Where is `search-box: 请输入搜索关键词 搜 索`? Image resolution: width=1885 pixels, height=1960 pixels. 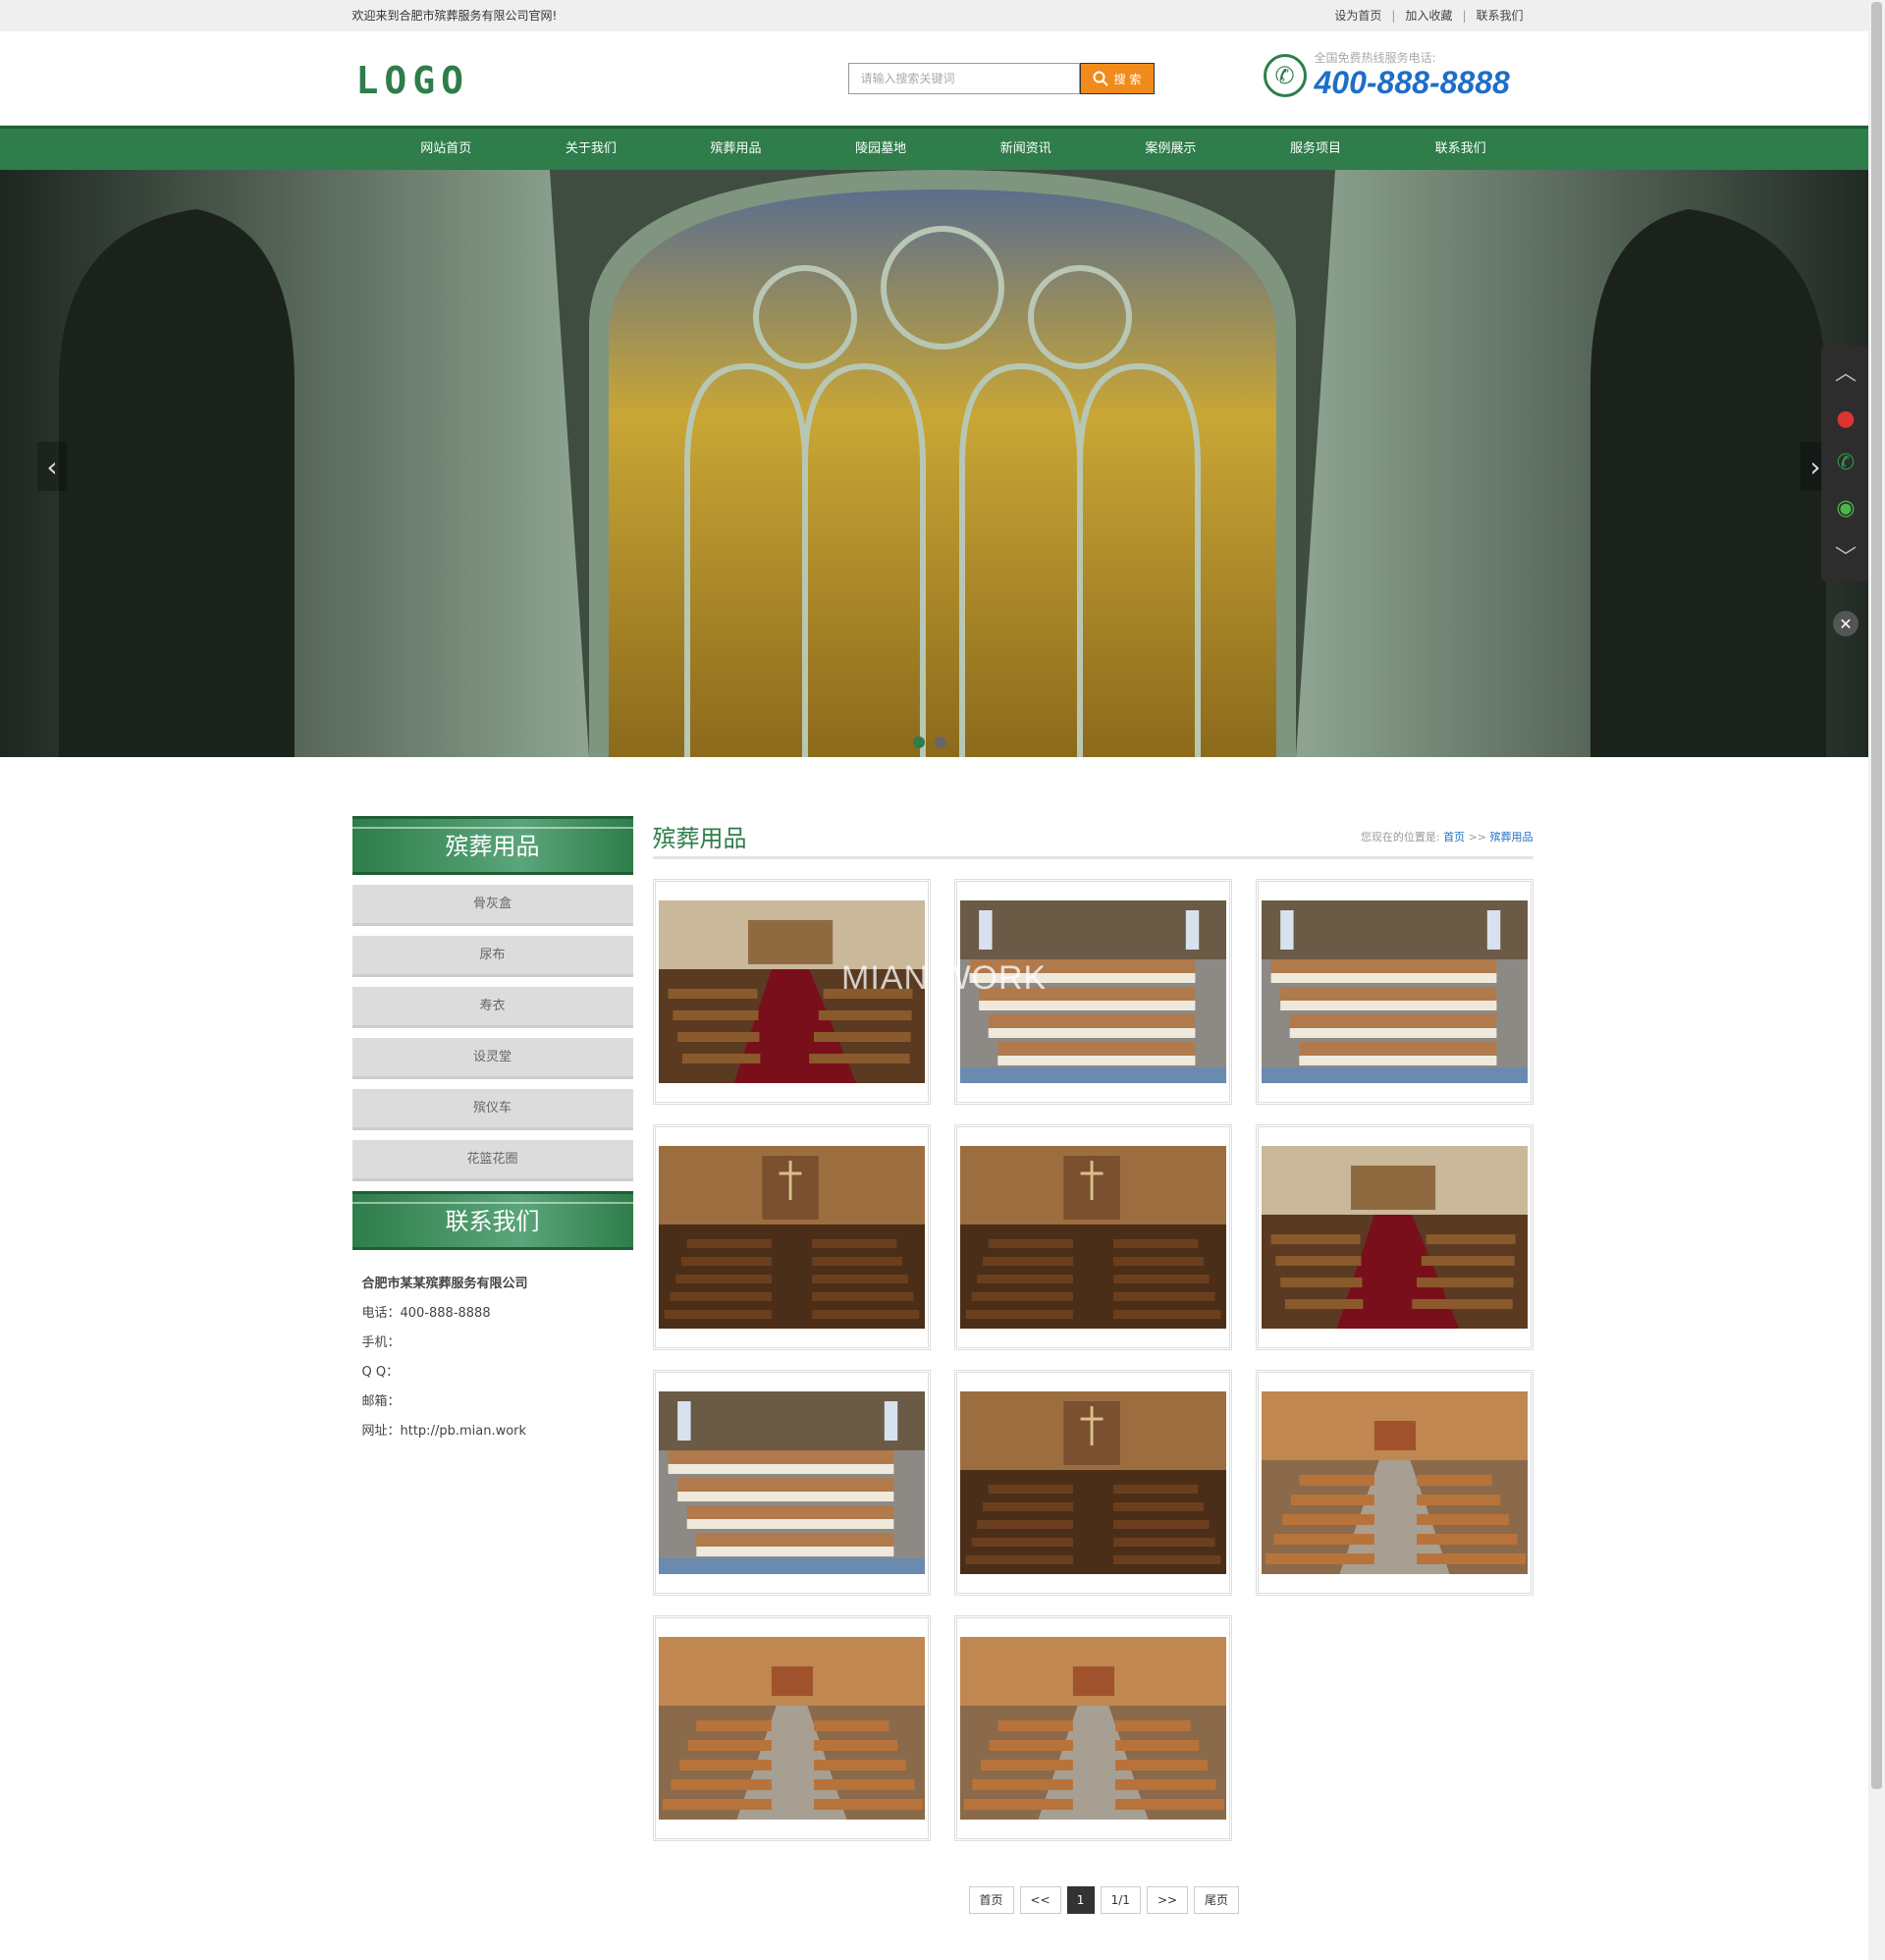 search-box: 请输入搜索关键词 搜 索 is located at coordinates (1001, 78).